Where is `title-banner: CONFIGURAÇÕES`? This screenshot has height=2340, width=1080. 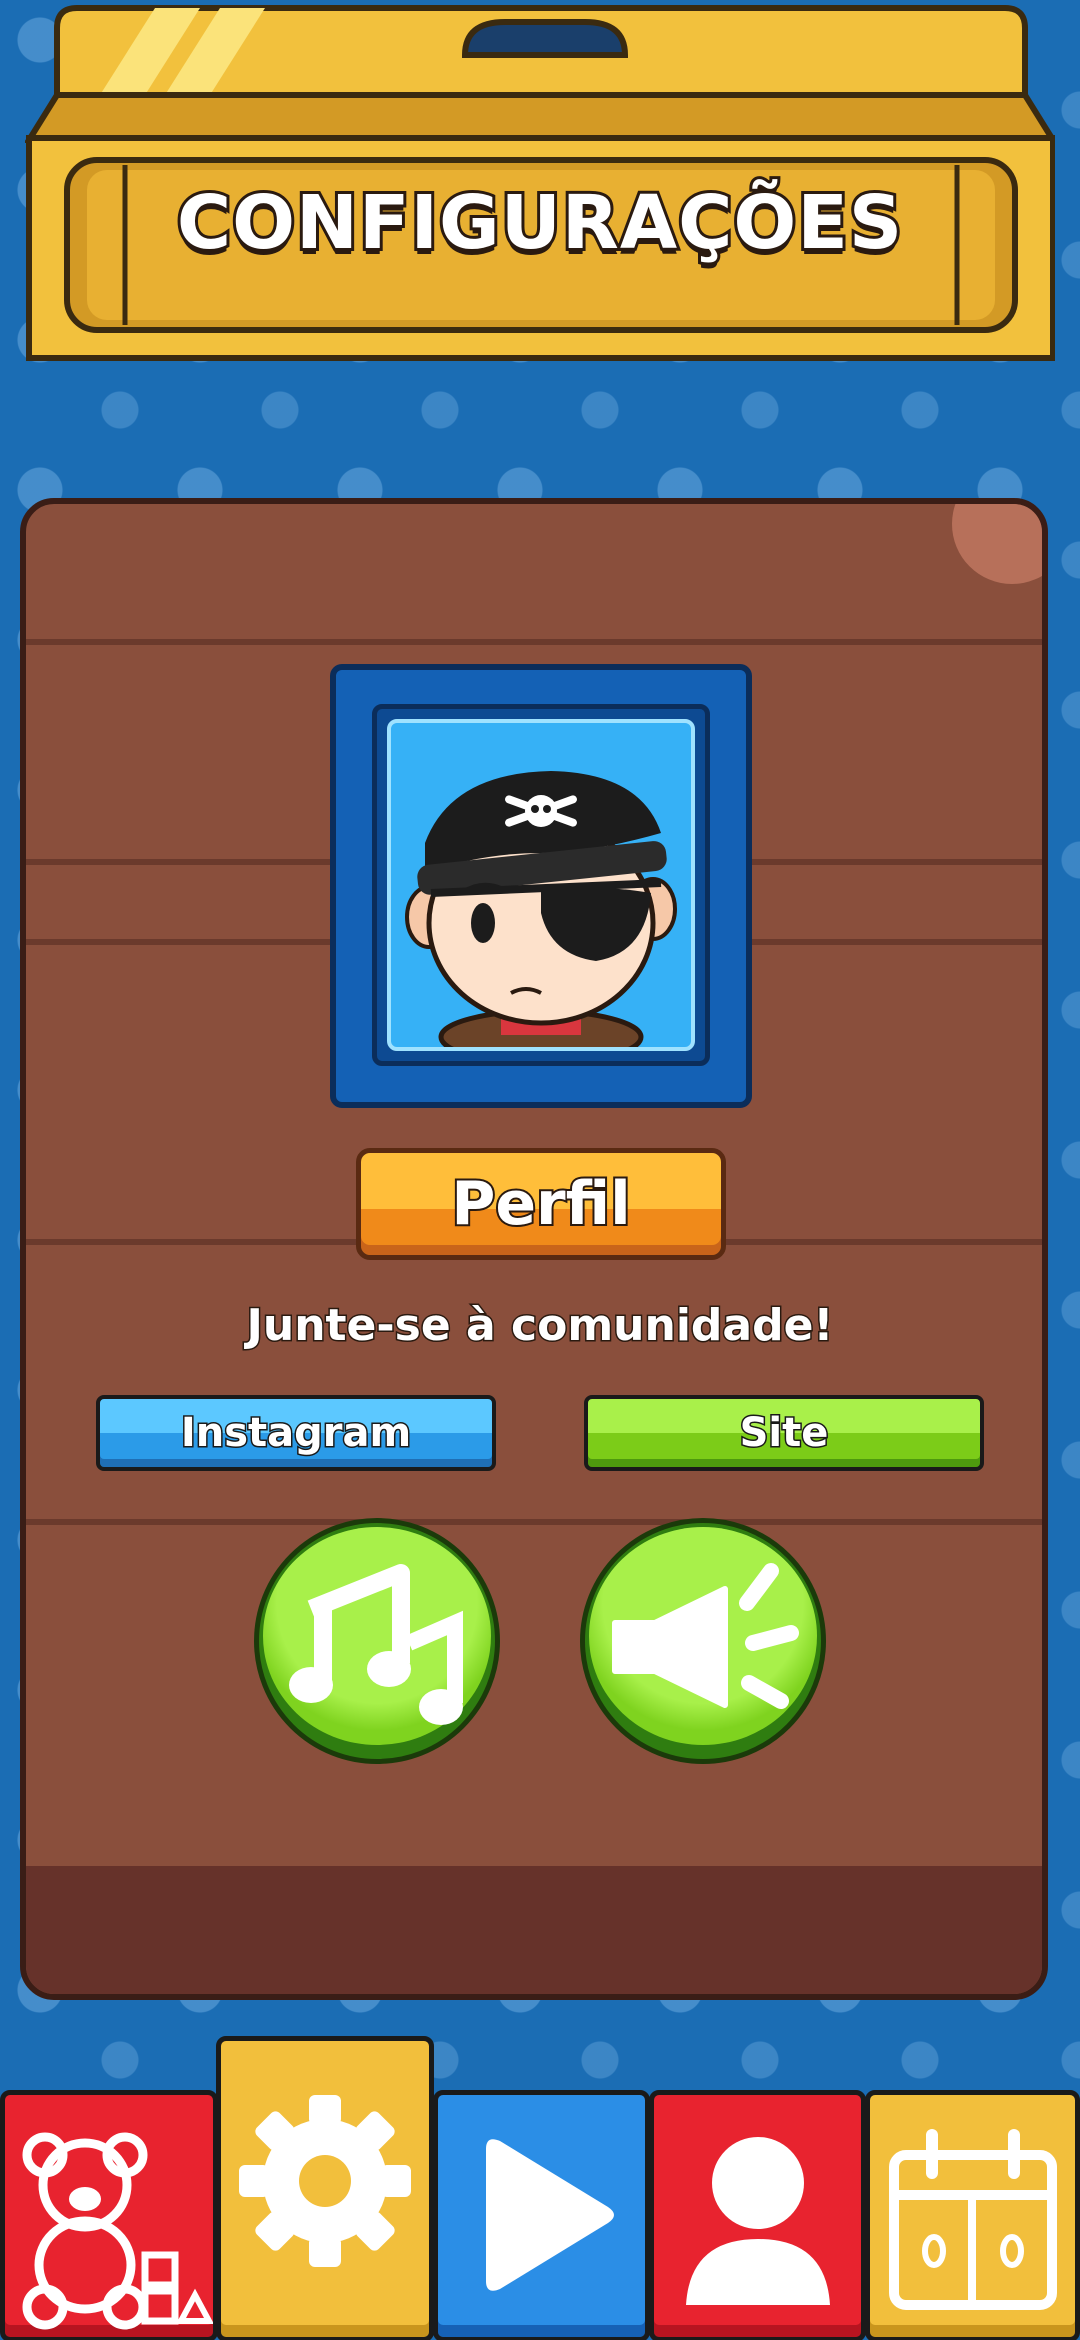 title-banner: CONFIGURAÇÕES is located at coordinates (540, 181).